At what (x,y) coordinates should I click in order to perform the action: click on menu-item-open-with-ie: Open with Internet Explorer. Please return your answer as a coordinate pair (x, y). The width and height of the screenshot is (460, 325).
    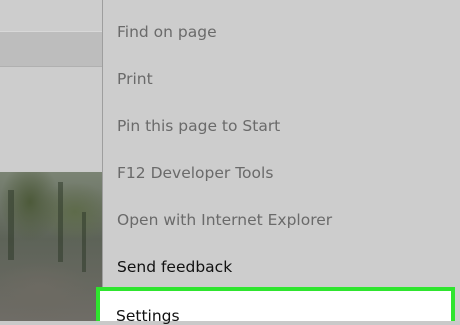
    Looking at the image, I should click on (224, 220).